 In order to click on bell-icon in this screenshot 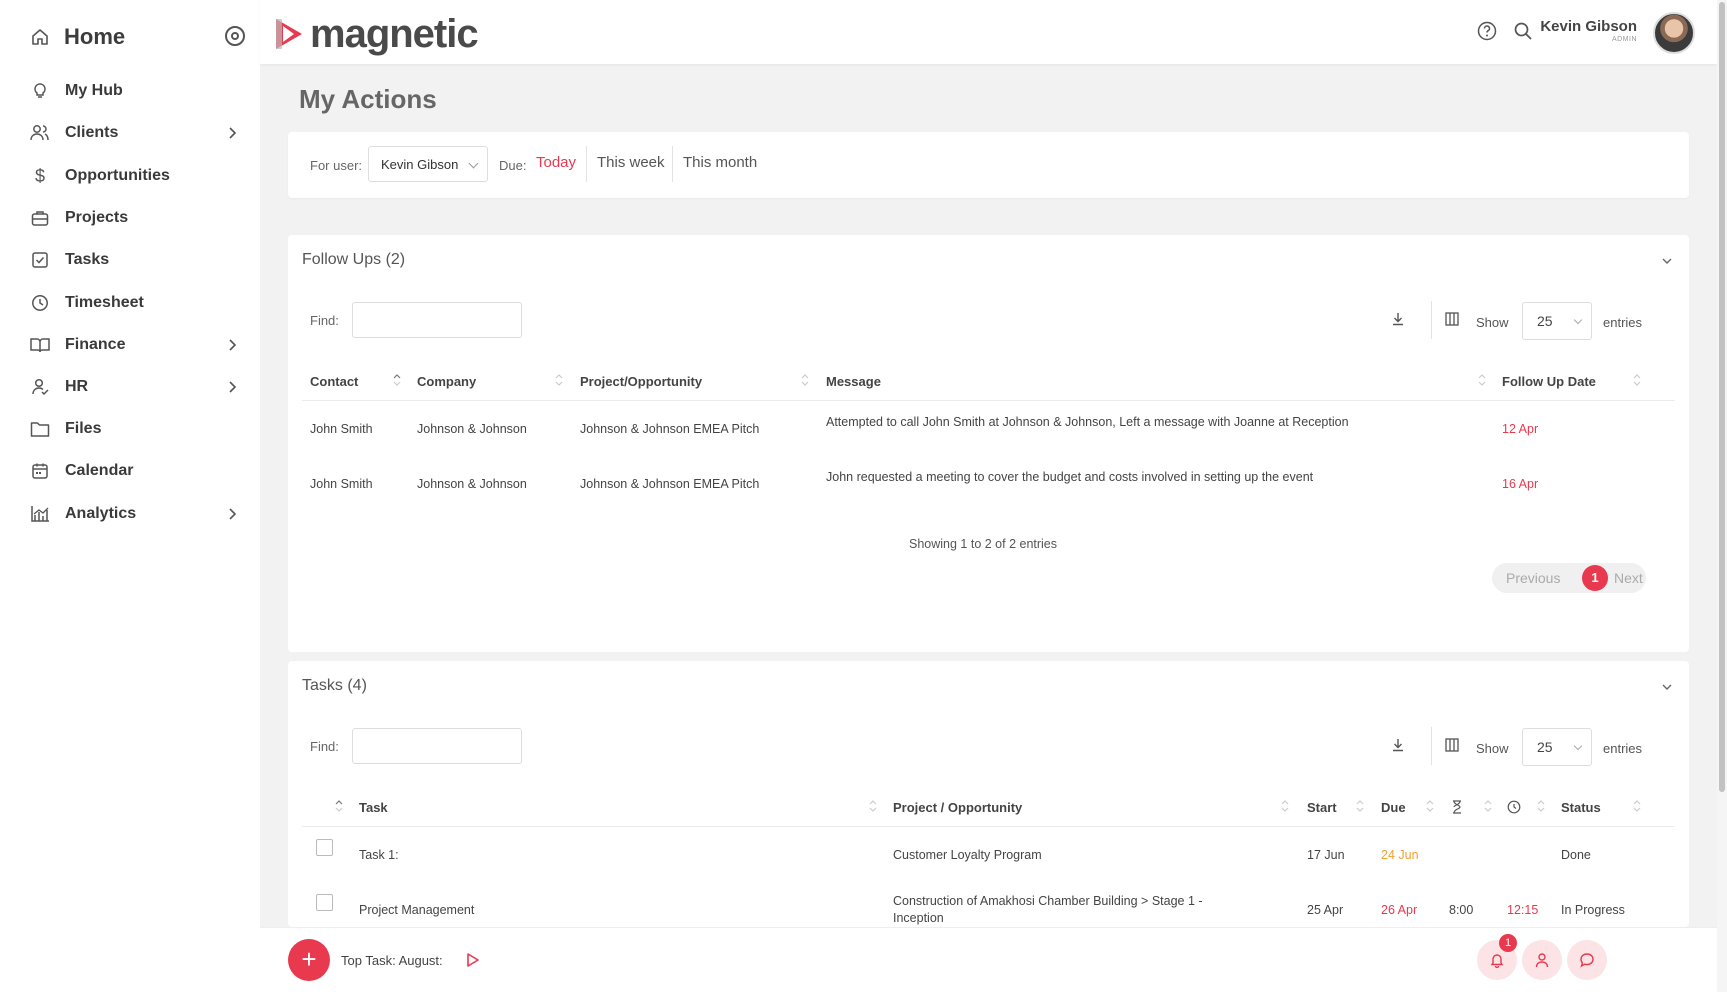, I will do `click(1497, 961)`.